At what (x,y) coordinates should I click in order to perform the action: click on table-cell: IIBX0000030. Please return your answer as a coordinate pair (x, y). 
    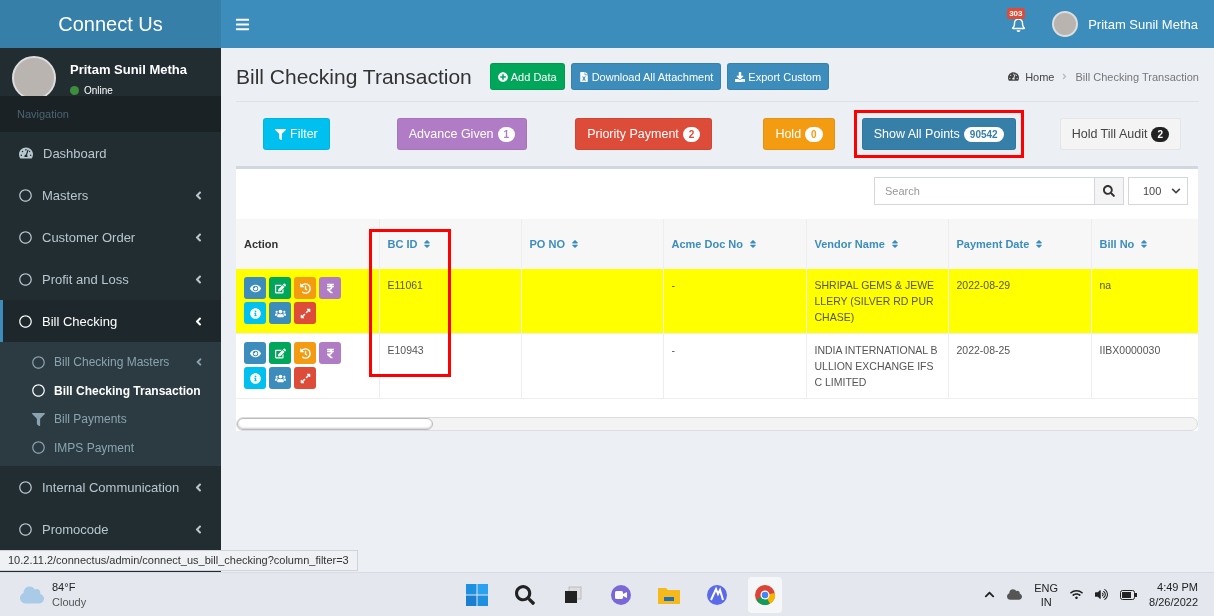
    Looking at the image, I should click on (1130, 350).